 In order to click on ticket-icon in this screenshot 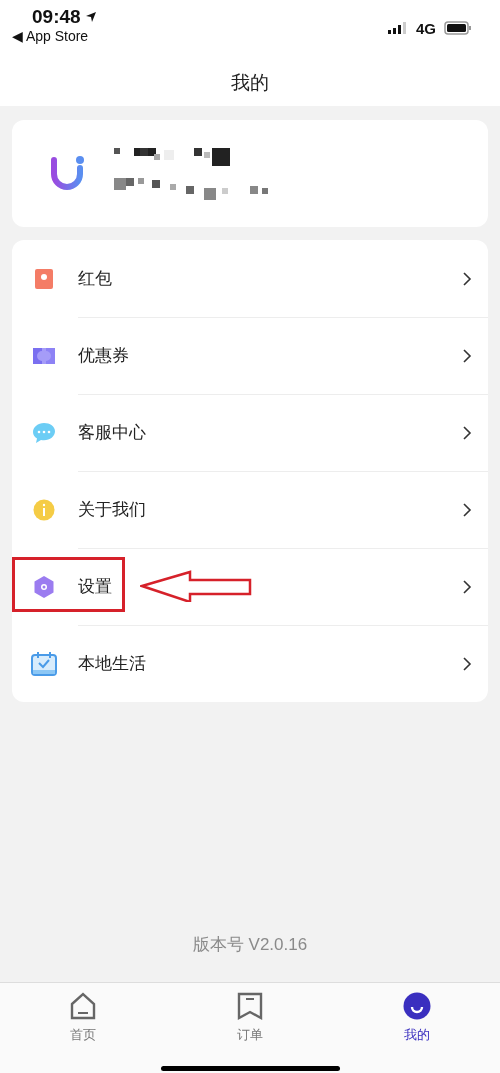, I will do `click(44, 355)`.